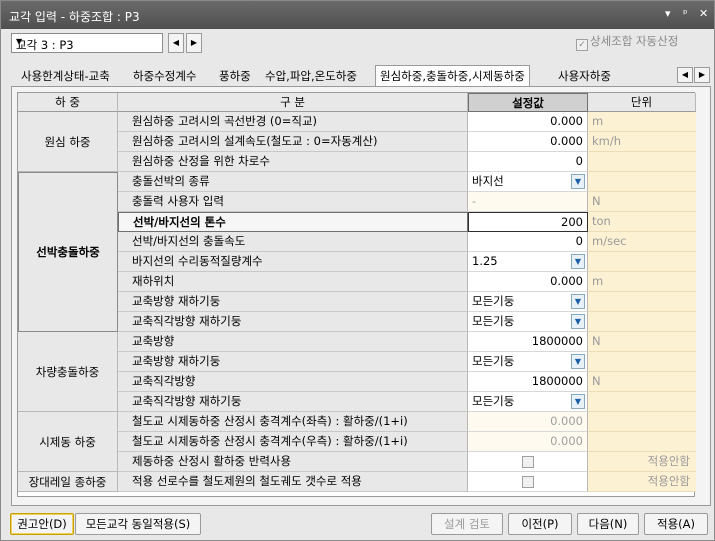  I want to click on auto-combo-checkbox: ✓ 상세조합 자동산정, so click(627, 42).